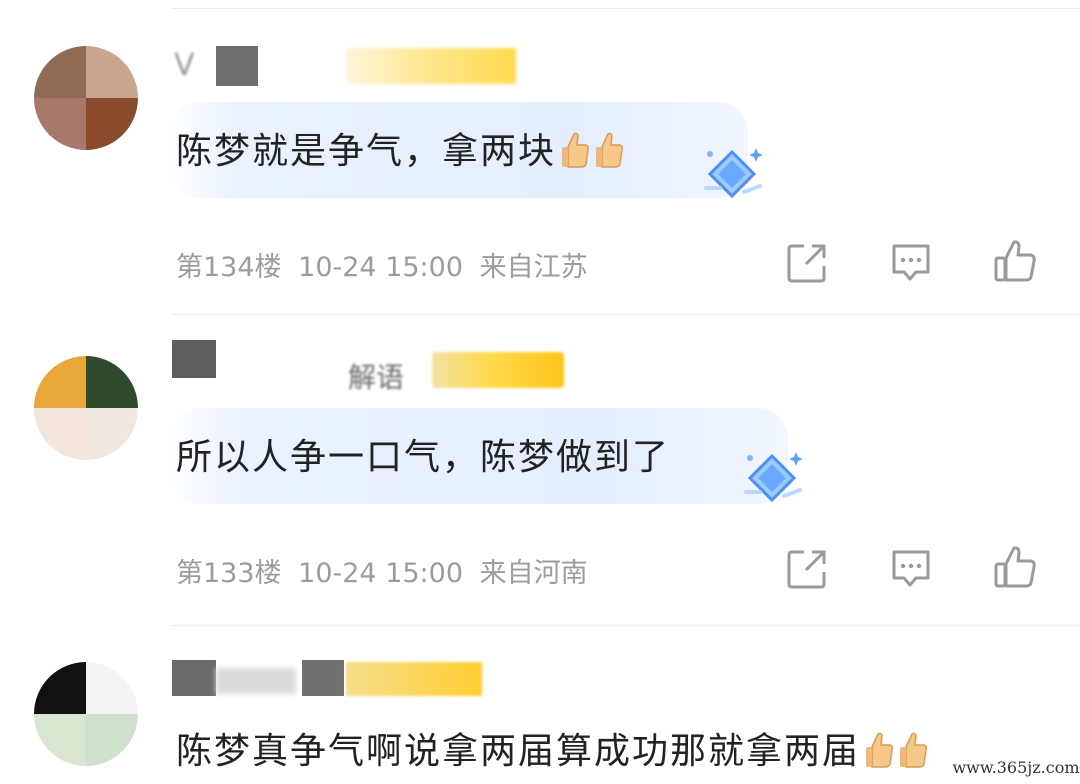 Image resolution: width=1080 pixels, height=784 pixels. What do you see at coordinates (423, 457) in the screenshot?
I see `comment-text-content: 所以人争一口气，陈梦做到了` at bounding box center [423, 457].